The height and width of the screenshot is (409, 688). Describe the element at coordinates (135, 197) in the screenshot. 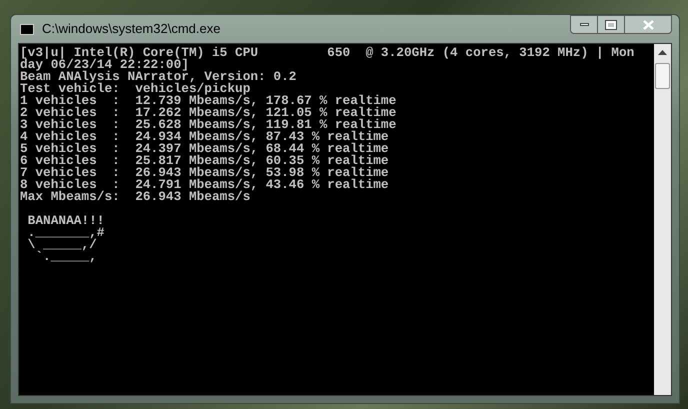

I see `console-line: Max Mbeams/s: 26.943 Mbeams/s` at that location.